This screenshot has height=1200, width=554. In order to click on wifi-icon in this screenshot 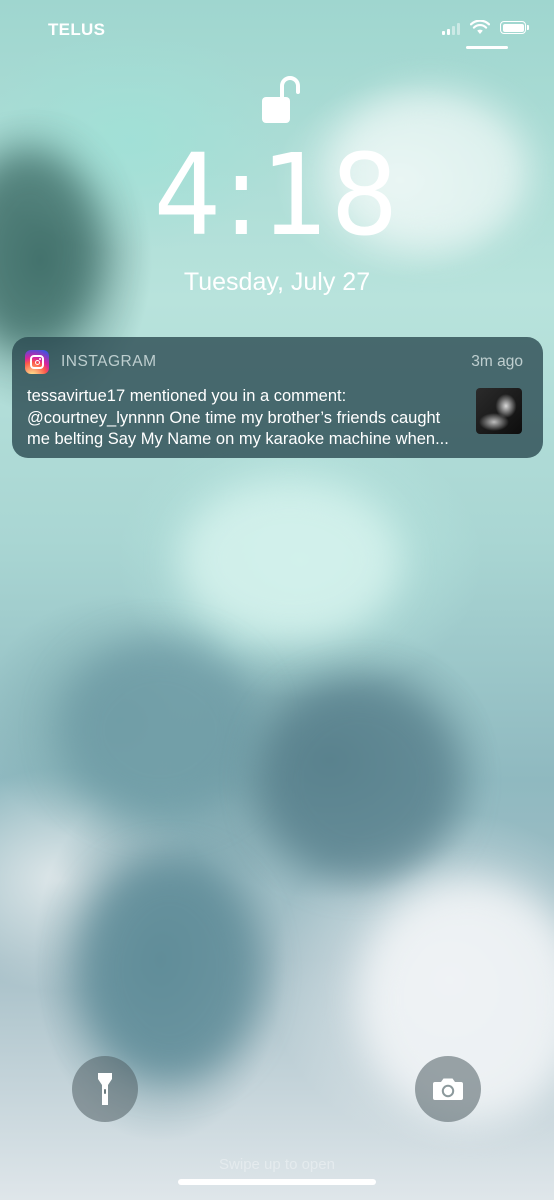, I will do `click(480, 27)`.